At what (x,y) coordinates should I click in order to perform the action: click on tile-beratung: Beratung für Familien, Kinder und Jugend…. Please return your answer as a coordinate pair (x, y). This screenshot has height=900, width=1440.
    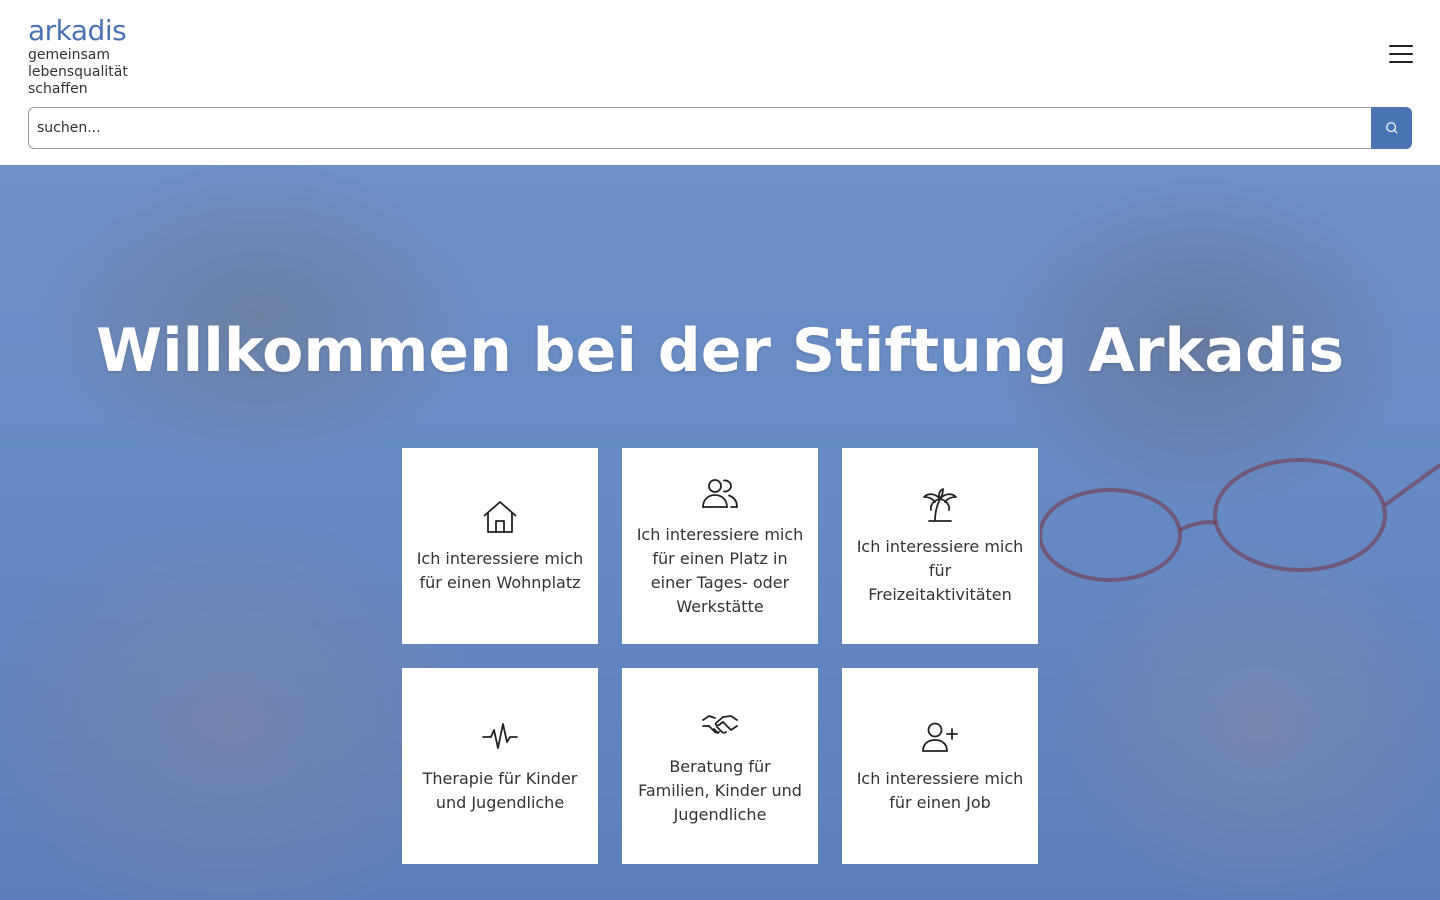
    Looking at the image, I should click on (720, 766).